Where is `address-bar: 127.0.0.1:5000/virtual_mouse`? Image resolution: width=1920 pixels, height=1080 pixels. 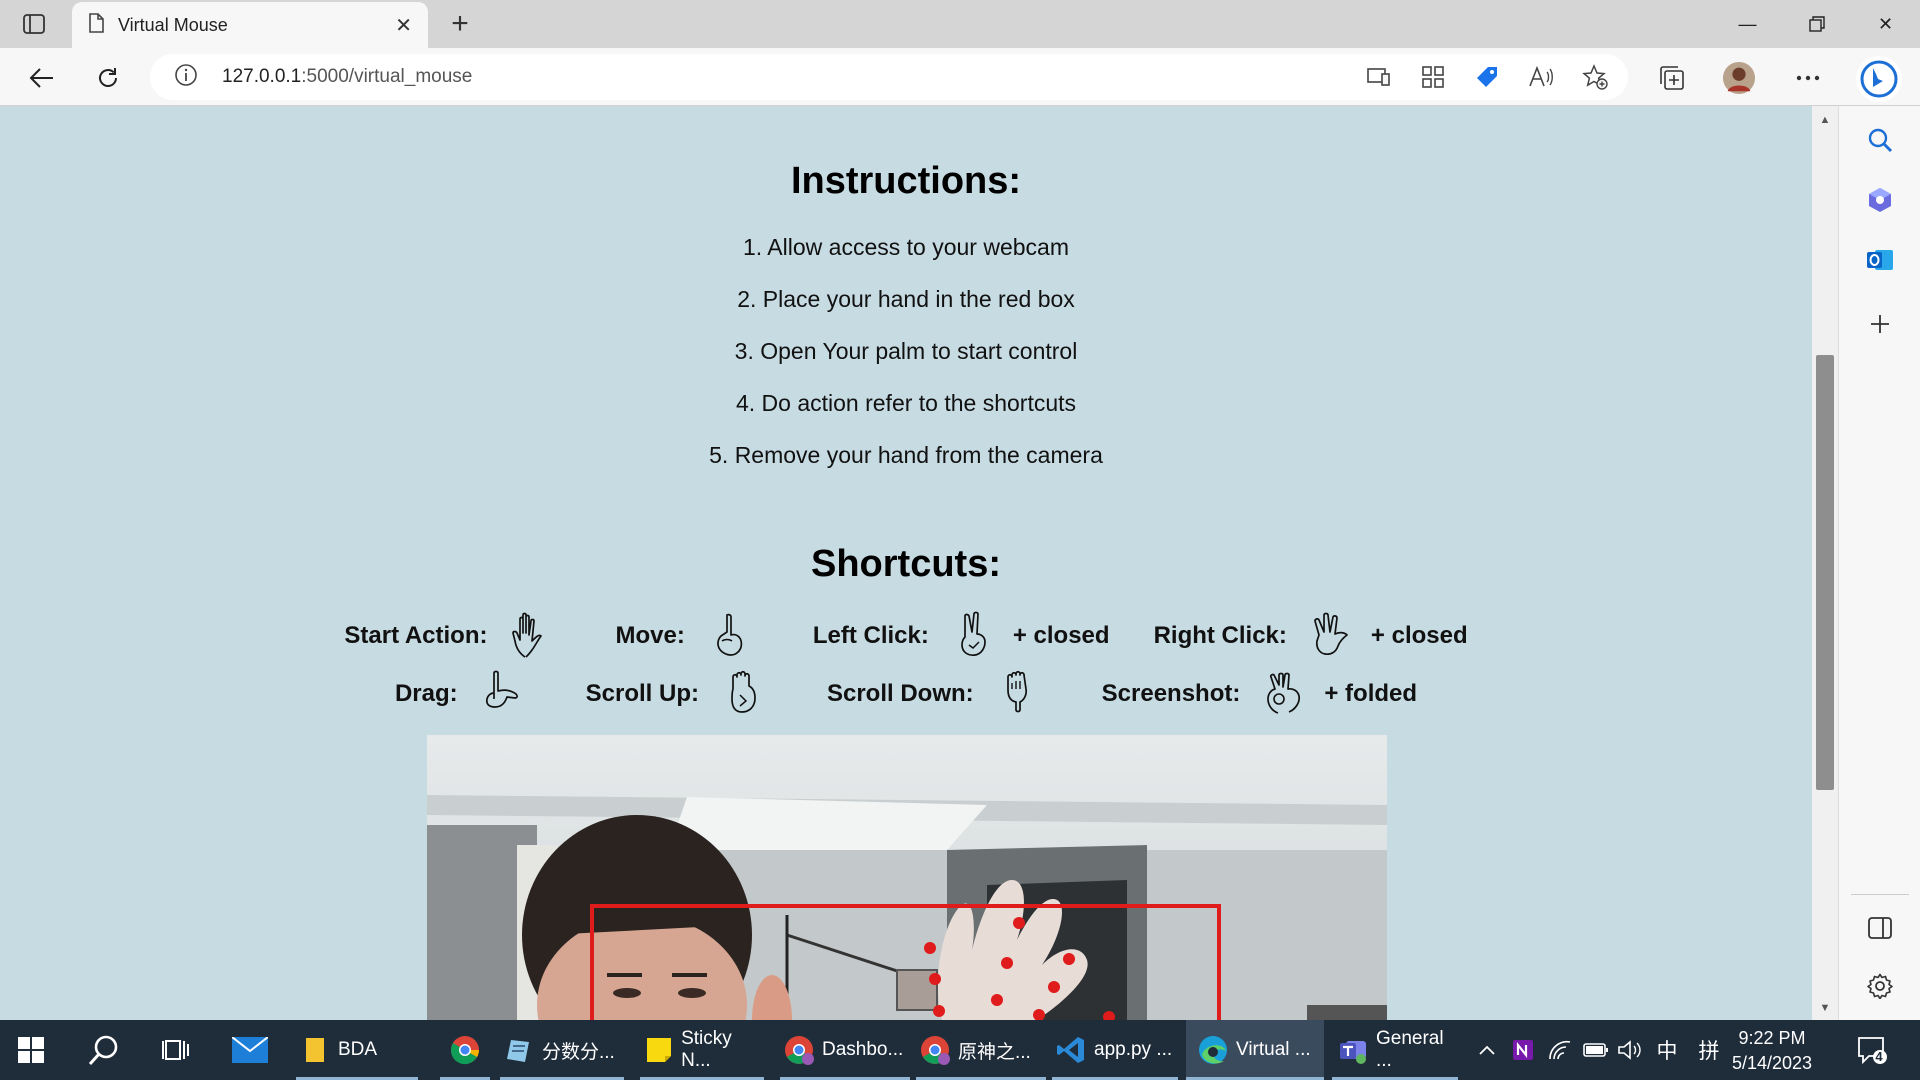
address-bar: 127.0.0.1:5000/virtual_mouse is located at coordinates (889, 77).